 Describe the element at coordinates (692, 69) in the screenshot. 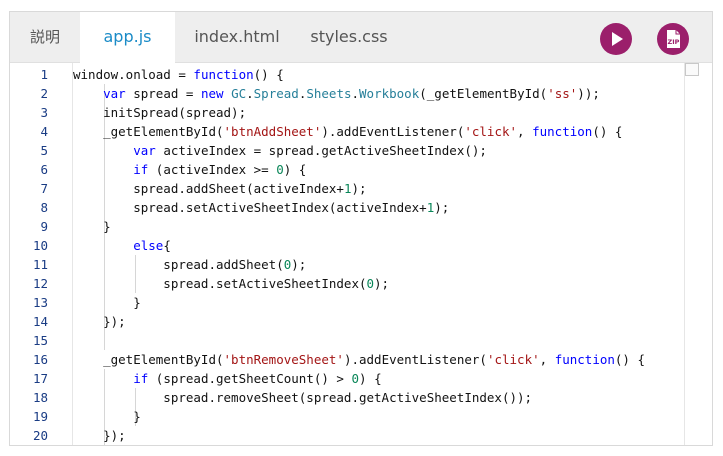

I see `scrollbar-thumb` at that location.